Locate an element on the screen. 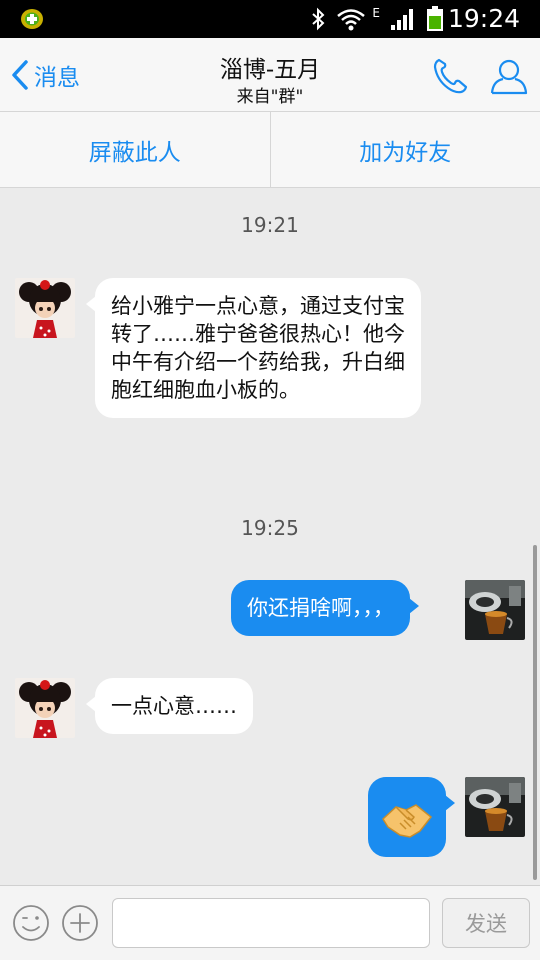  wifi-icon is located at coordinates (351, 20).